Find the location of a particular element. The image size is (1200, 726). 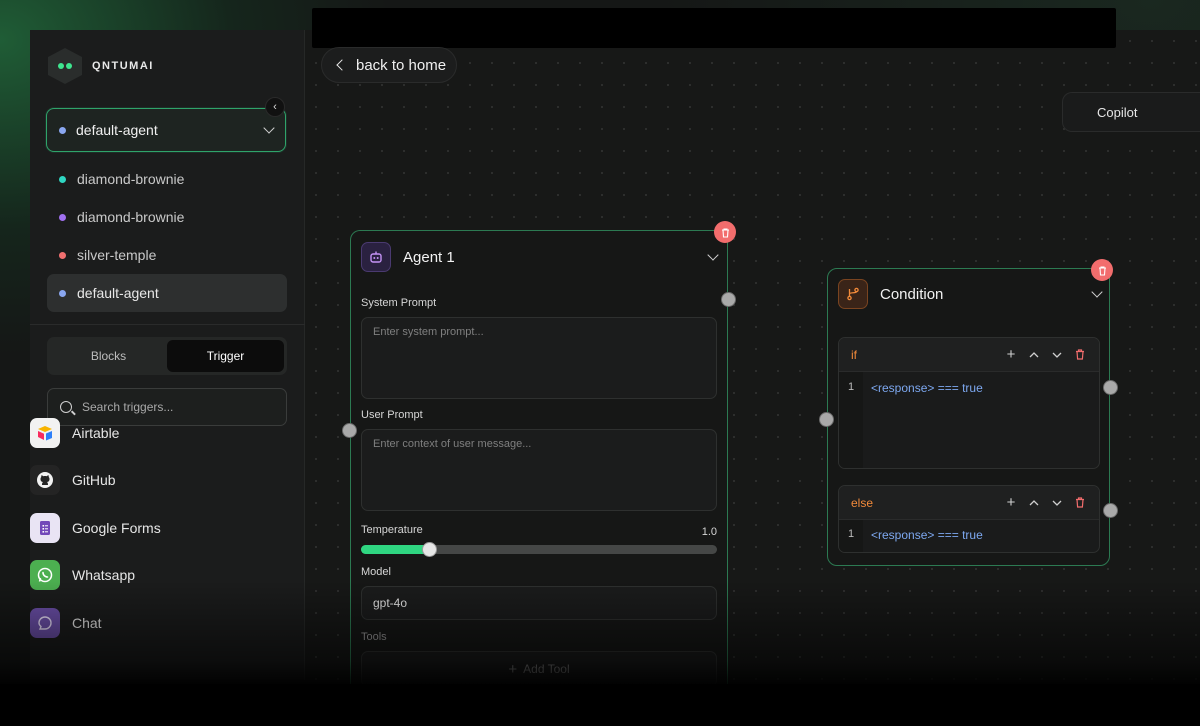

trigger-label: Airtable is located at coordinates (96, 432).